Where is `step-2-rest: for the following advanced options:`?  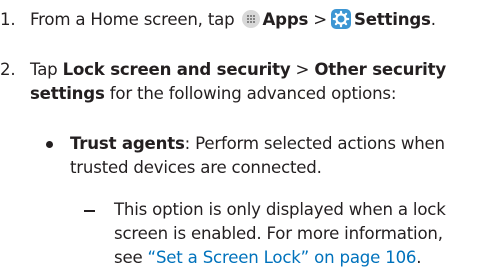 step-2-rest: for the following advanced options: is located at coordinates (253, 93).